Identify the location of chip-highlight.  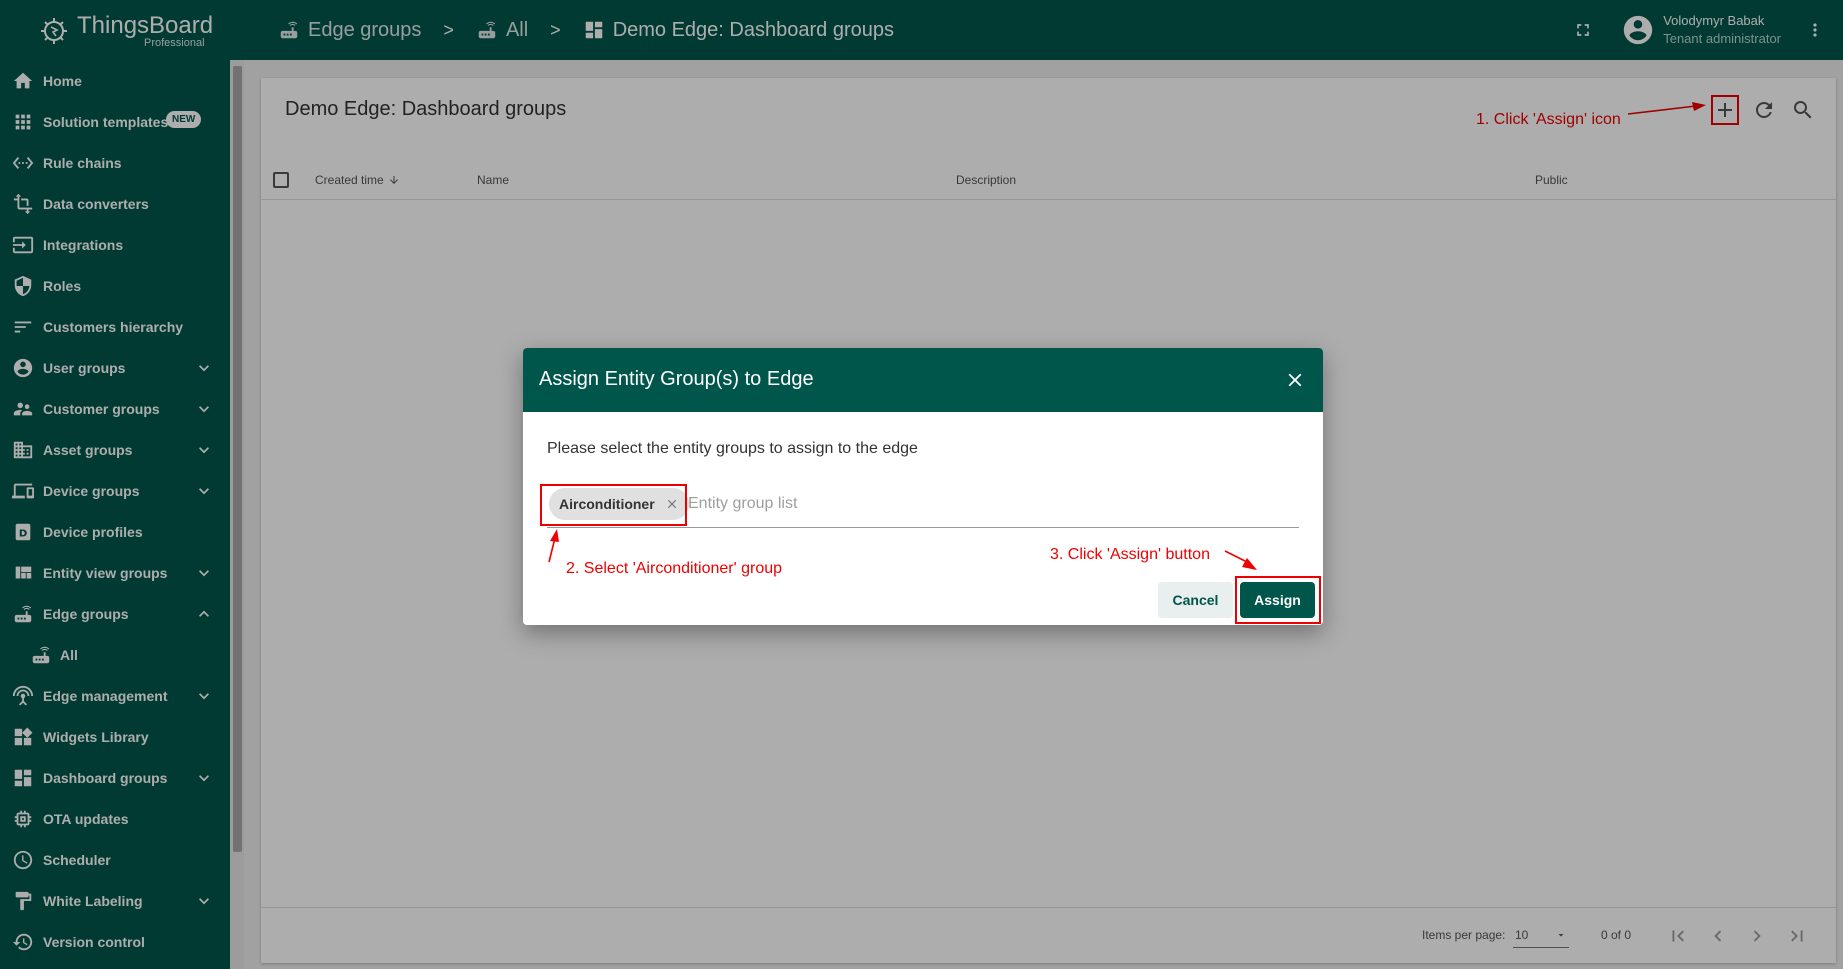
(613, 505).